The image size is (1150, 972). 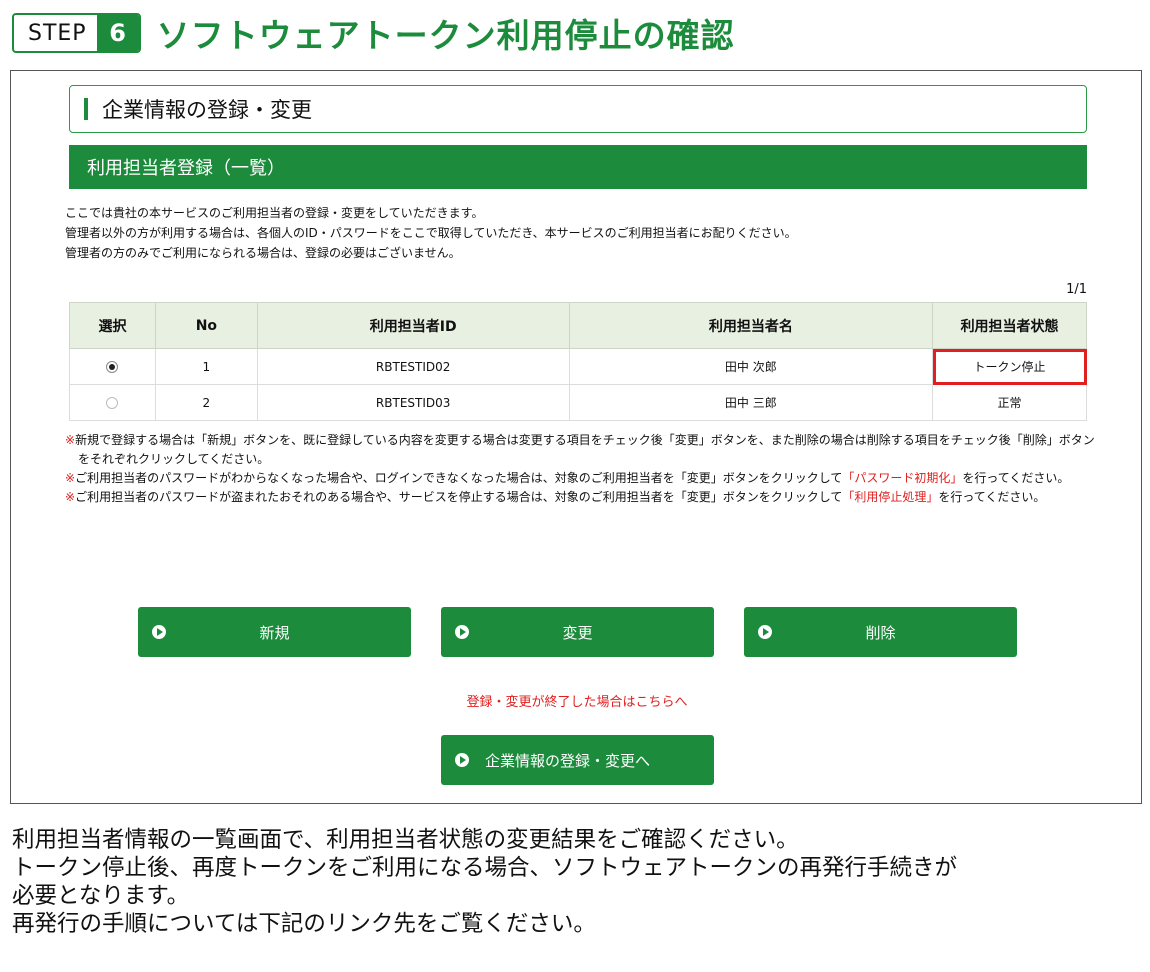 I want to click on delete-button: 削除, so click(x=880, y=632).